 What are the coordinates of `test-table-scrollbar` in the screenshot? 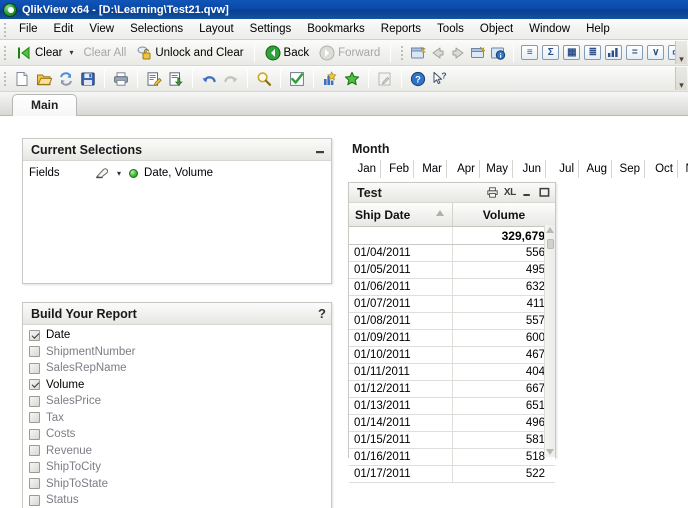 It's located at (549, 341).